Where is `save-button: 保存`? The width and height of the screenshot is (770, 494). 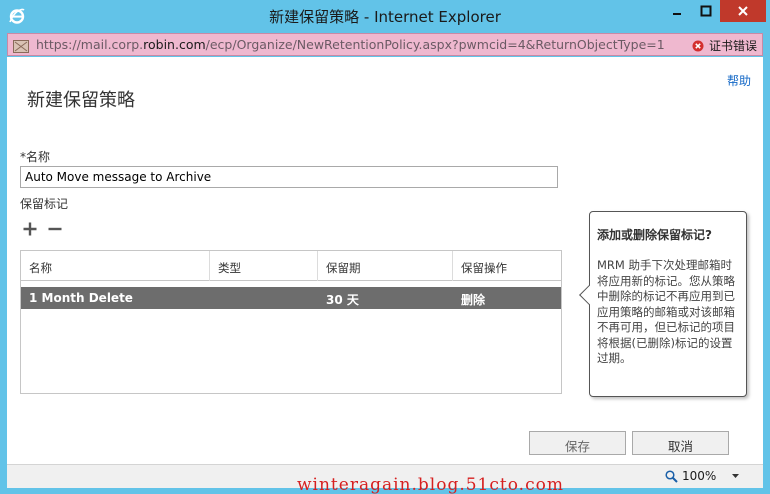
save-button: 保存 is located at coordinates (577, 443).